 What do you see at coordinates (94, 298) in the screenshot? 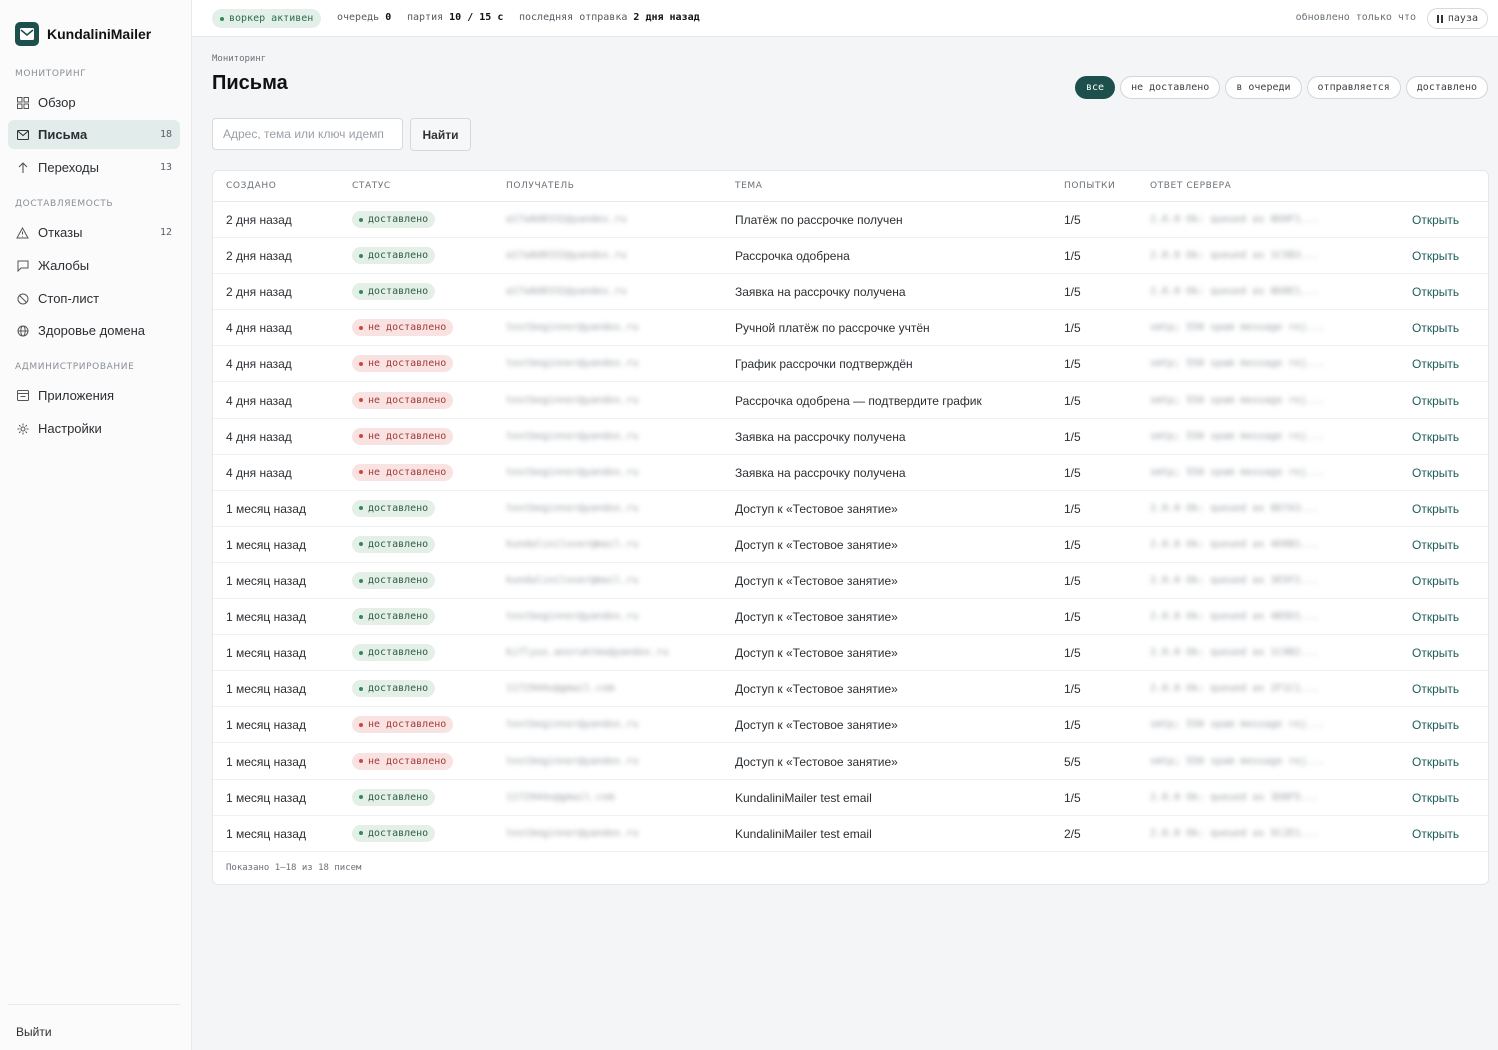
I see `sidebar-item-stoplist: Стоп-лист` at bounding box center [94, 298].